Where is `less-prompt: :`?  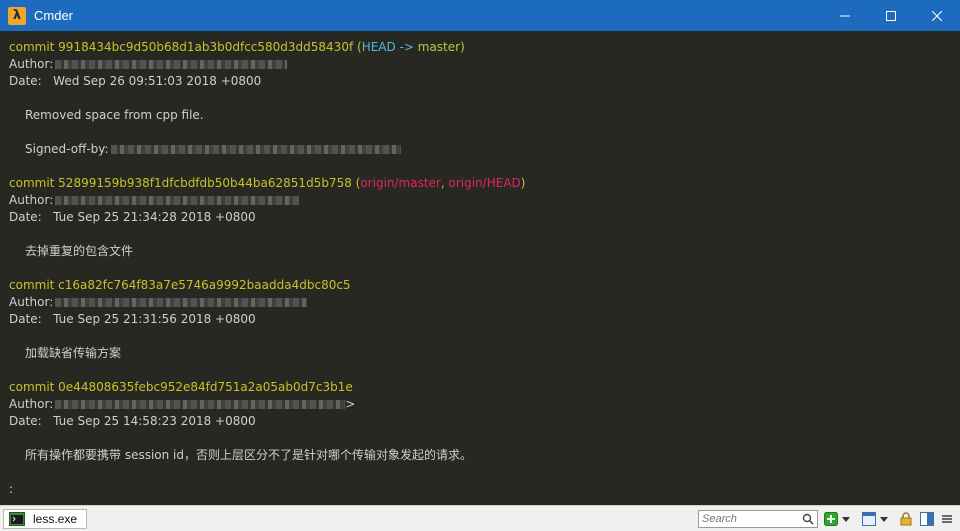 less-prompt: : is located at coordinates (11, 489).